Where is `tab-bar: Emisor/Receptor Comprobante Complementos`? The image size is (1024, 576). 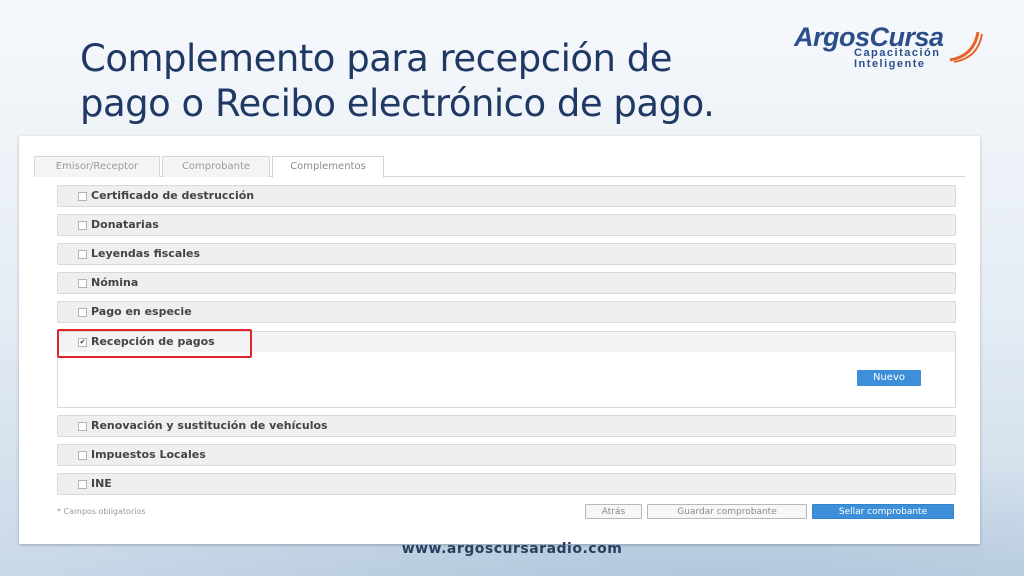
tab-bar: Emisor/Receptor Comprobante Complementos is located at coordinates (499, 167).